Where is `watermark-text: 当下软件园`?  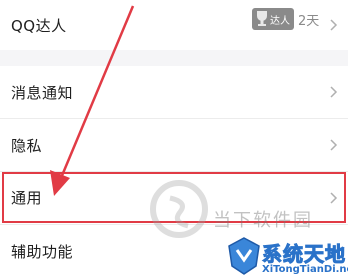
watermark-text: 当下软件园 is located at coordinates (263, 220).